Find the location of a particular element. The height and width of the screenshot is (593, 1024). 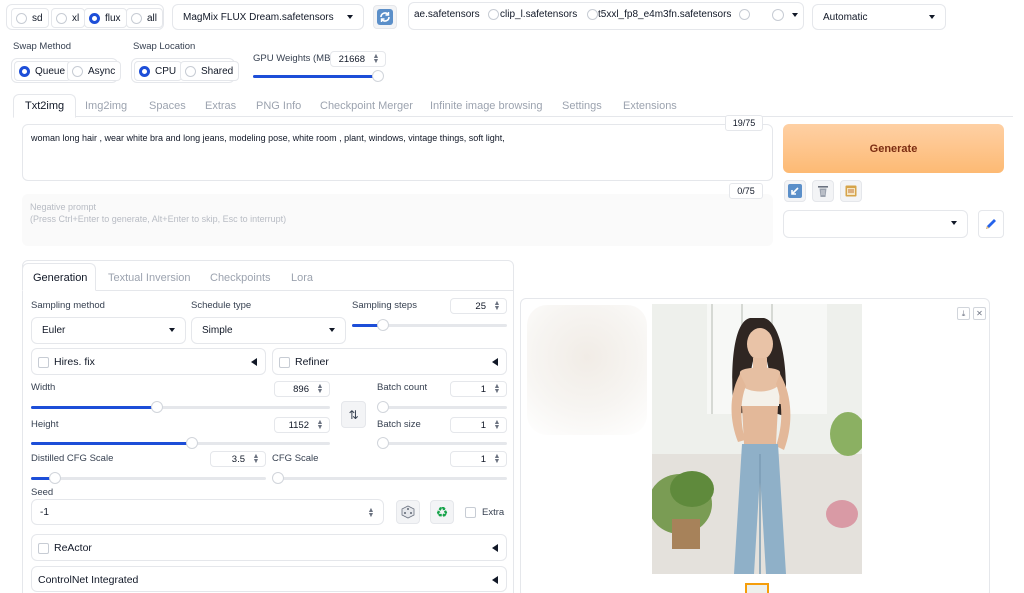

swap-method-queue: Queue is located at coordinates (43, 71).